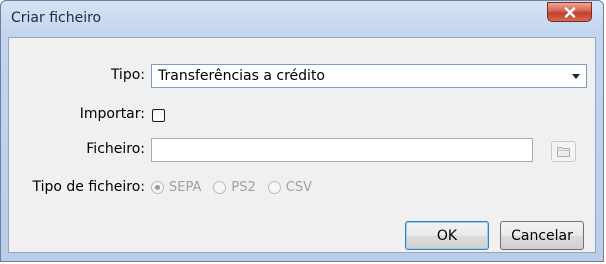 This screenshot has height=264, width=606. Describe the element at coordinates (447, 235) in the screenshot. I see `ok-button: OK` at that location.